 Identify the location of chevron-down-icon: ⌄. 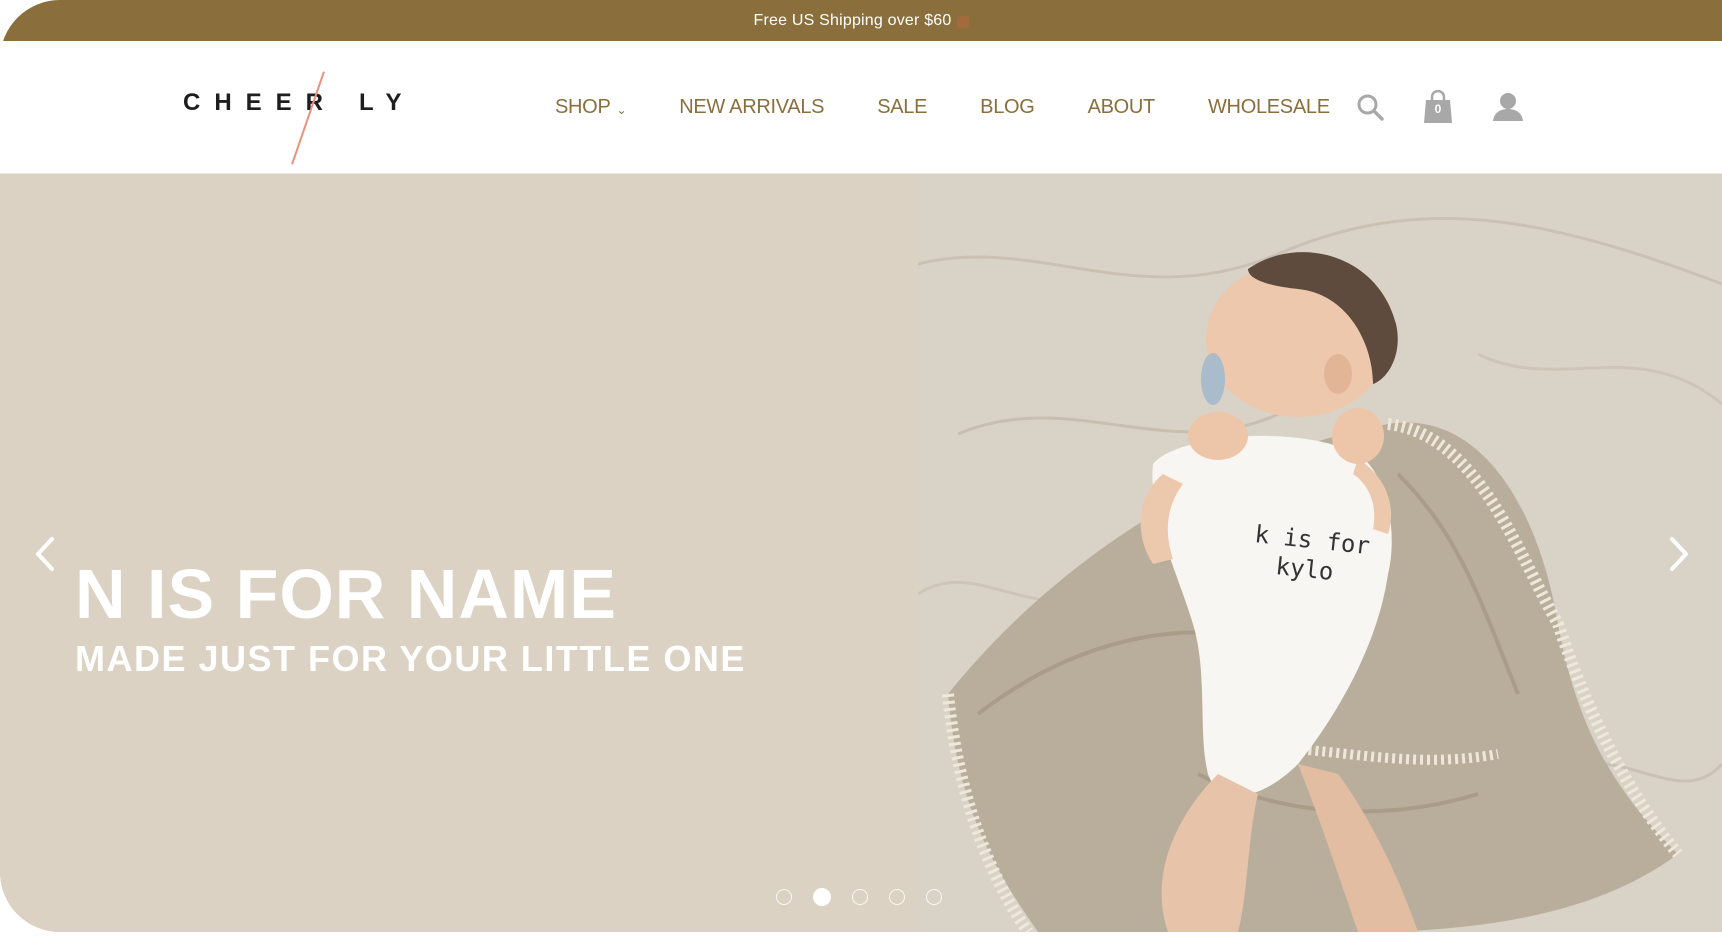
(621, 110).